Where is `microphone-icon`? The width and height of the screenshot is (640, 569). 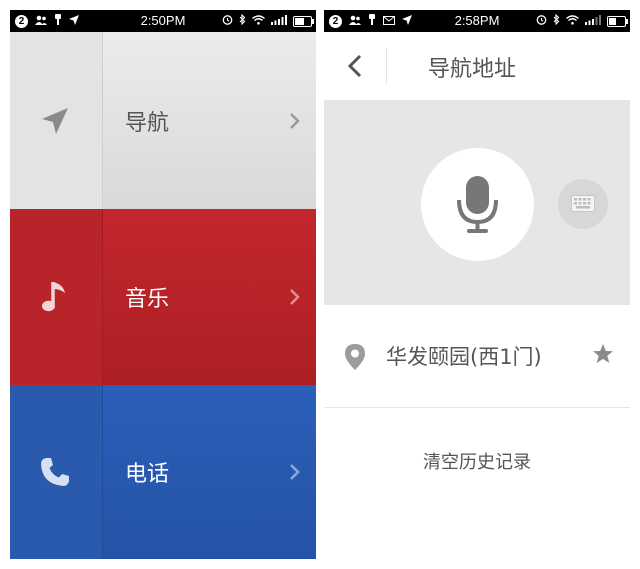 microphone-icon is located at coordinates (477, 204).